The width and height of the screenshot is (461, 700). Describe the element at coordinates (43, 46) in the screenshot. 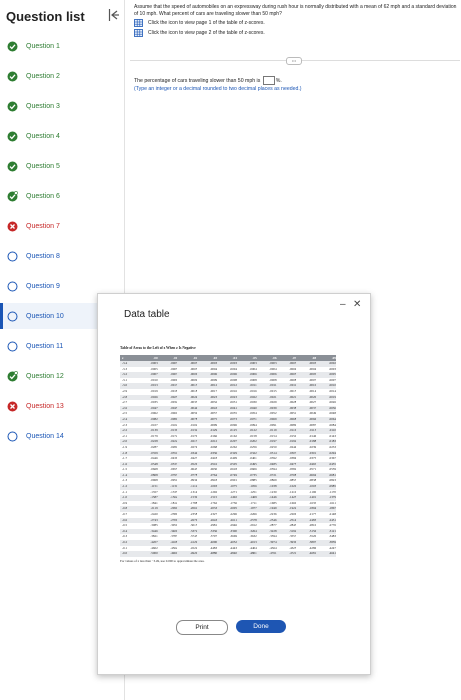

I see `question-item-label: Question 1` at that location.